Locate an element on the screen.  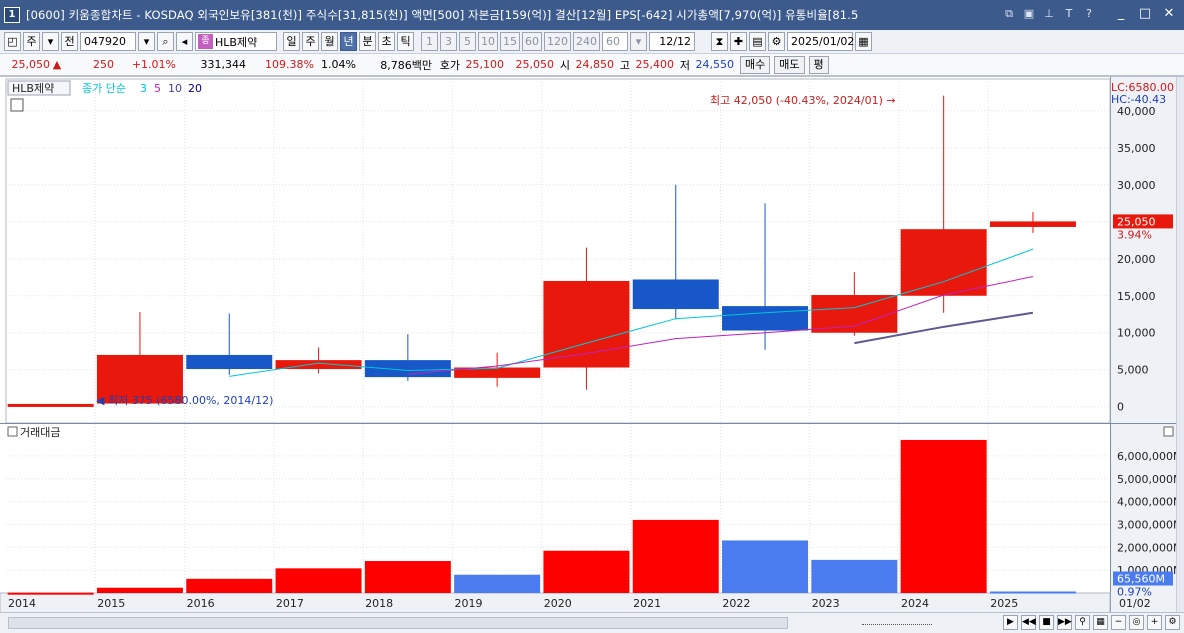
period-minute: 분 is located at coordinates (367, 41).